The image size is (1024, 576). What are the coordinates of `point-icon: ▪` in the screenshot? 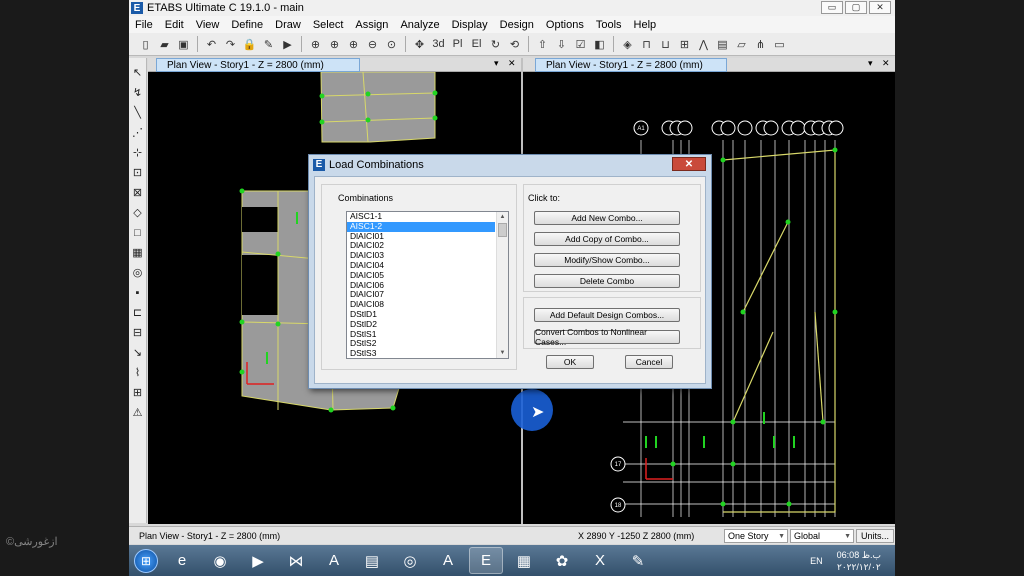 It's located at (138, 292).